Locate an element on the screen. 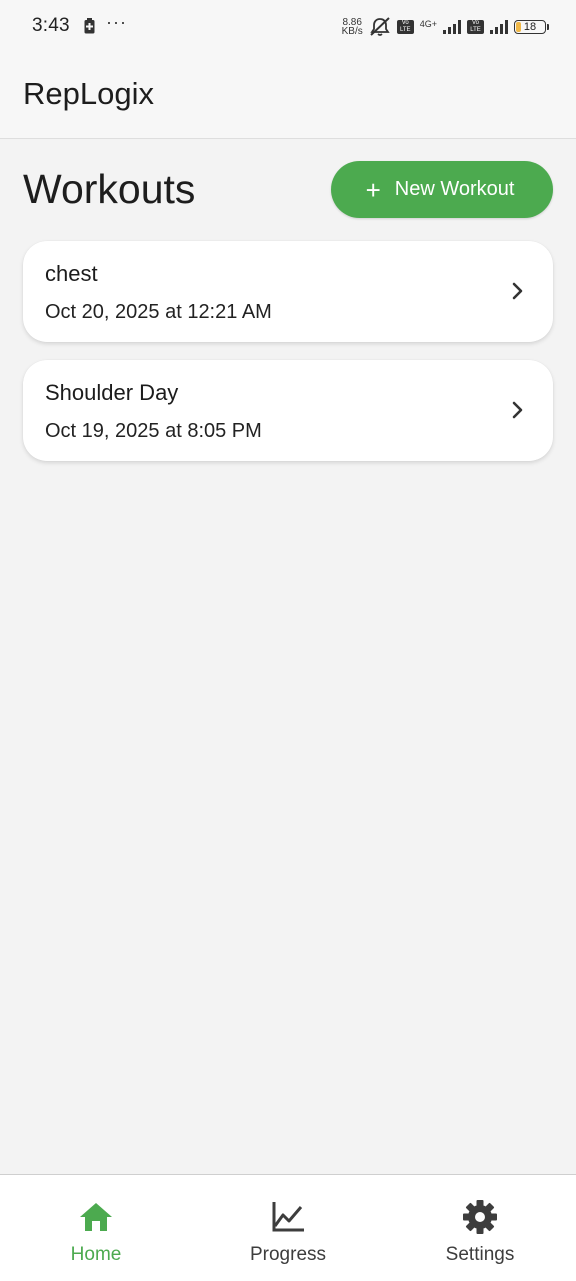 The width and height of the screenshot is (576, 1281). signal-strength-icon is located at coordinates (452, 27).